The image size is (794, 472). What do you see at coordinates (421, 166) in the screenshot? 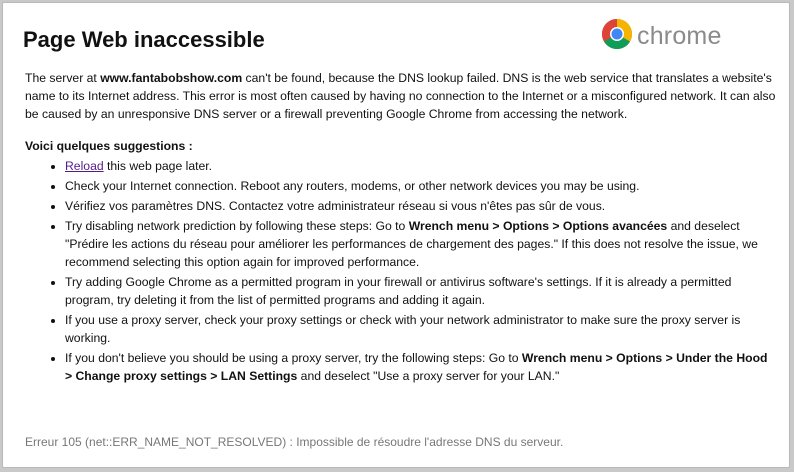
I see `suggestion-reload: Reload this web page later.` at bounding box center [421, 166].